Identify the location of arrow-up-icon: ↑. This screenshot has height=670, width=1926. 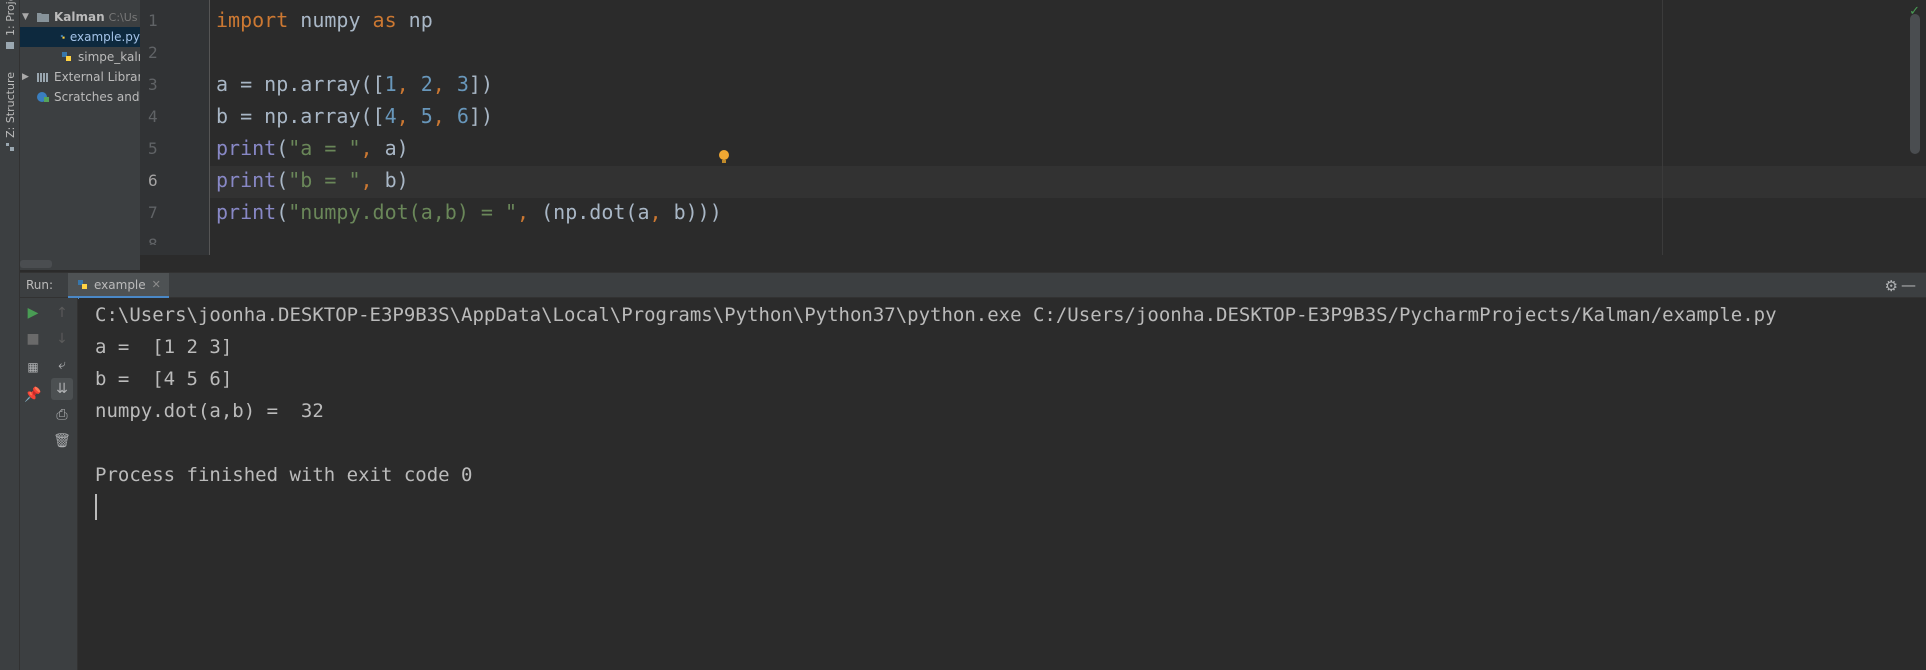
(62, 313).